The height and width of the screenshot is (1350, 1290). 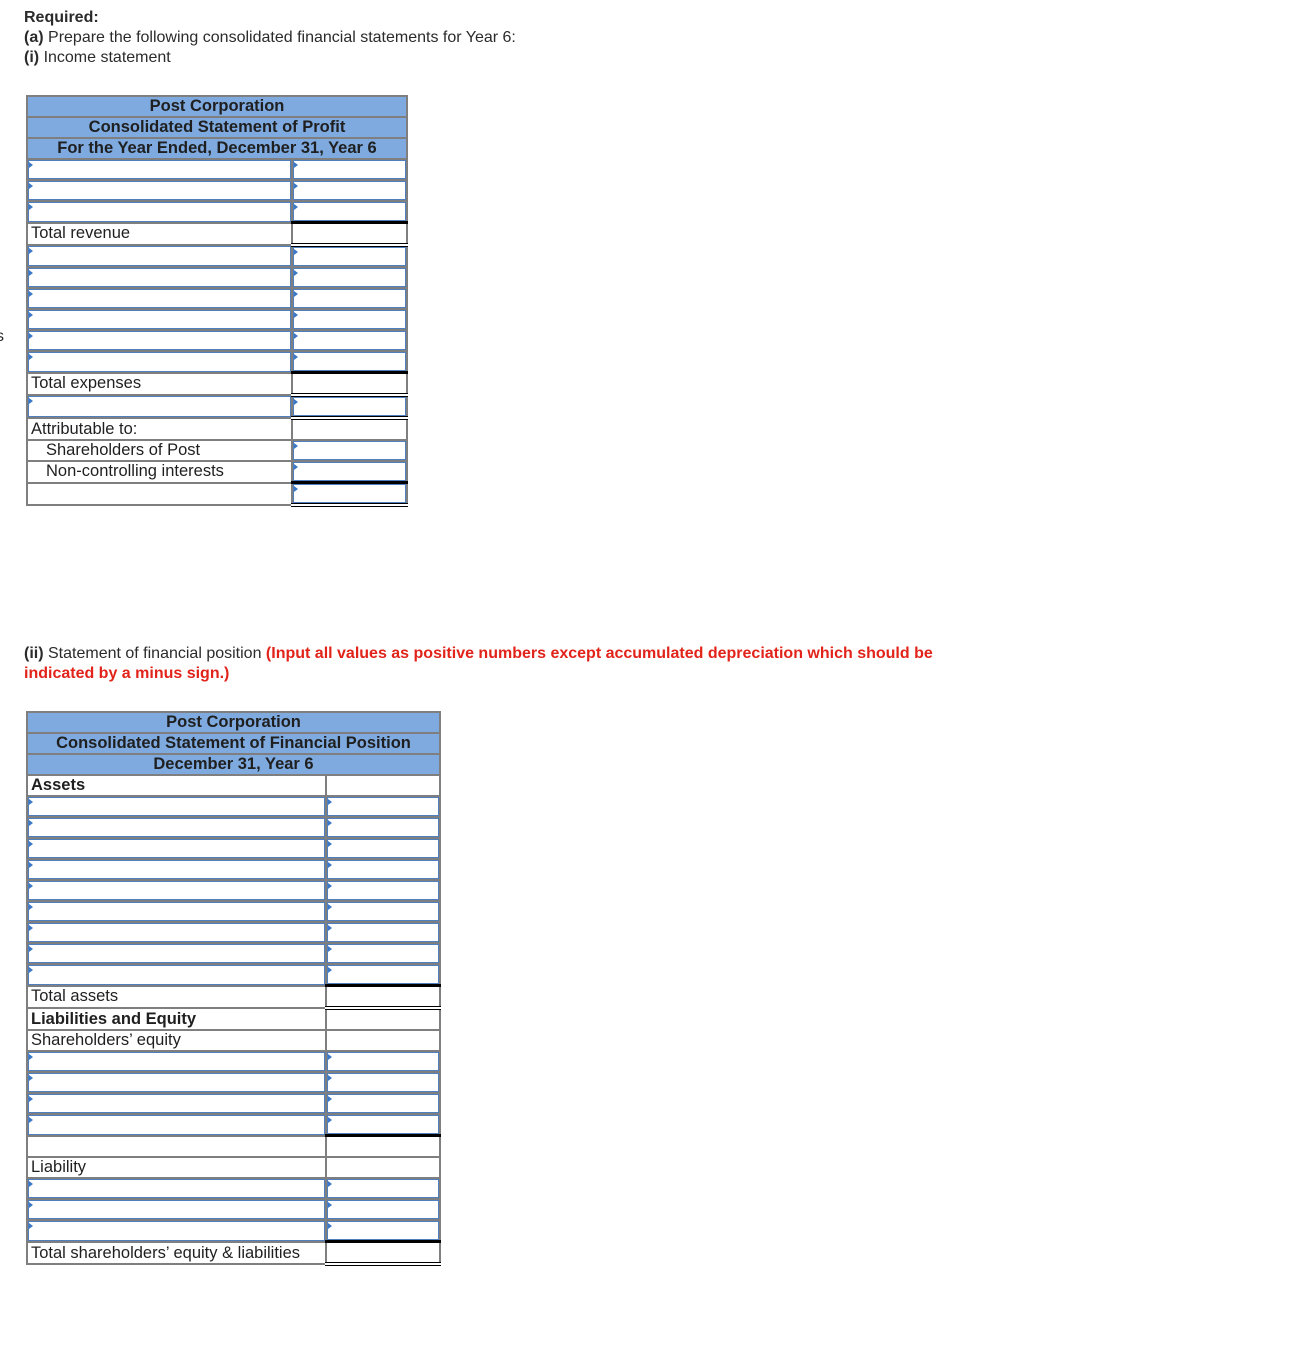 I want to click on profit-amount-input, so click(x=349, y=407).